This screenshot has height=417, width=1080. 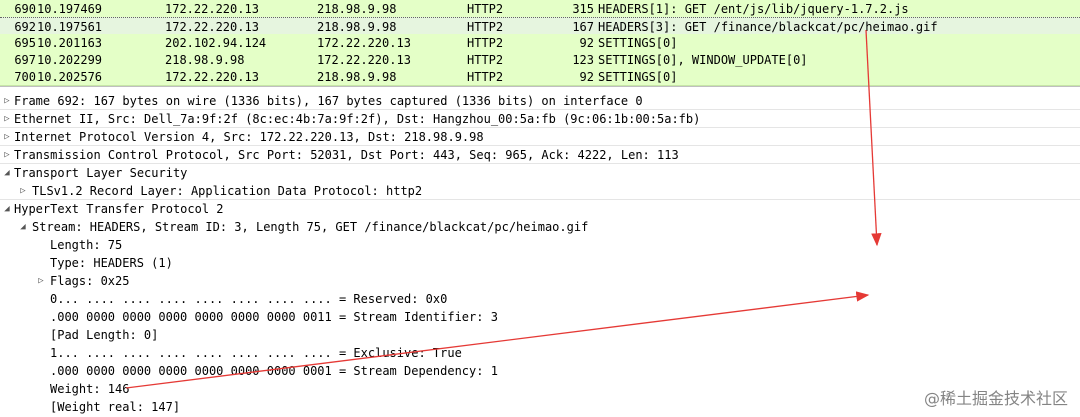 I want to click on packet-number: 695, so click(x=25, y=43).